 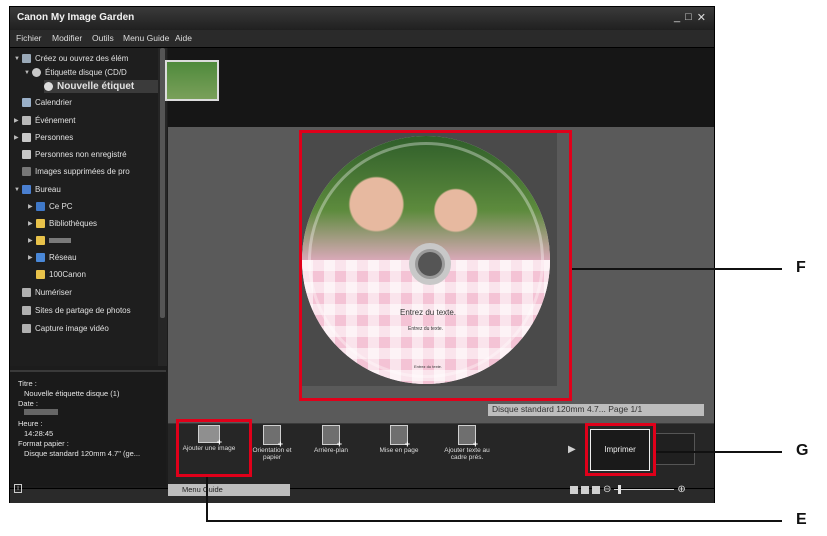 What do you see at coordinates (441, 87) in the screenshot?
I see `thumbnail-strip` at bounding box center [441, 87].